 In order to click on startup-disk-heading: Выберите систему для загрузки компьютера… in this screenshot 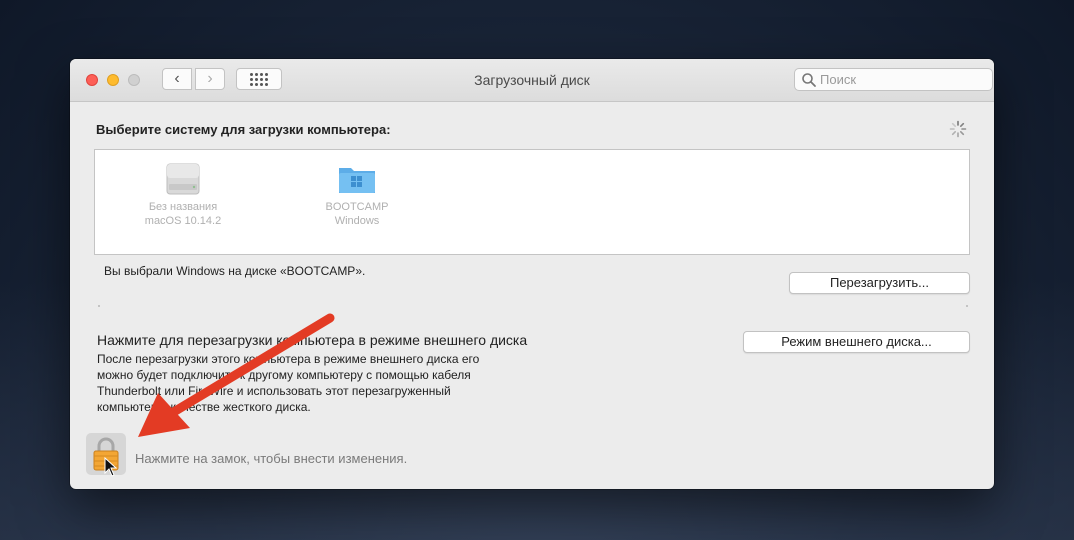, I will do `click(243, 129)`.